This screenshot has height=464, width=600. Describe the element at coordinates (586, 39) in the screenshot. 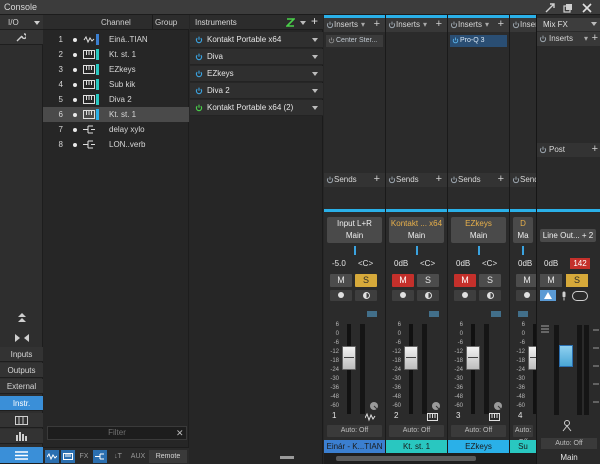

I see `main-inserts-arrow: ▾` at that location.